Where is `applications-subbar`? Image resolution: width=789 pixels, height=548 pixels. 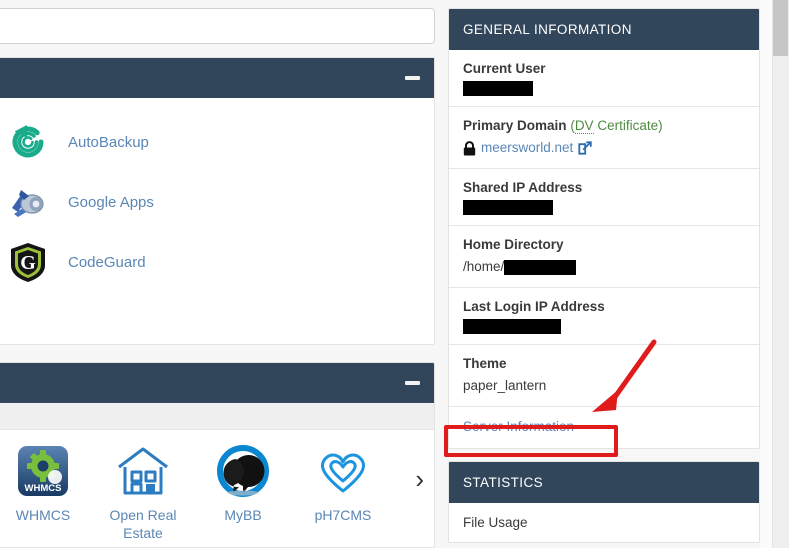
applications-subbar is located at coordinates (217, 416).